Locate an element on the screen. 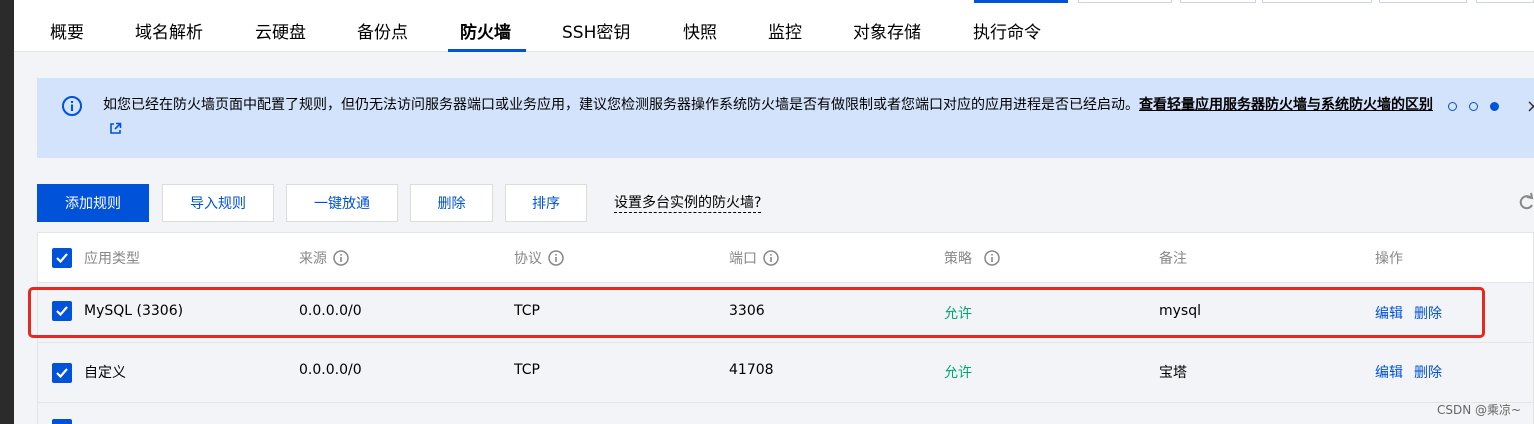  source-help-icon is located at coordinates (341, 258).